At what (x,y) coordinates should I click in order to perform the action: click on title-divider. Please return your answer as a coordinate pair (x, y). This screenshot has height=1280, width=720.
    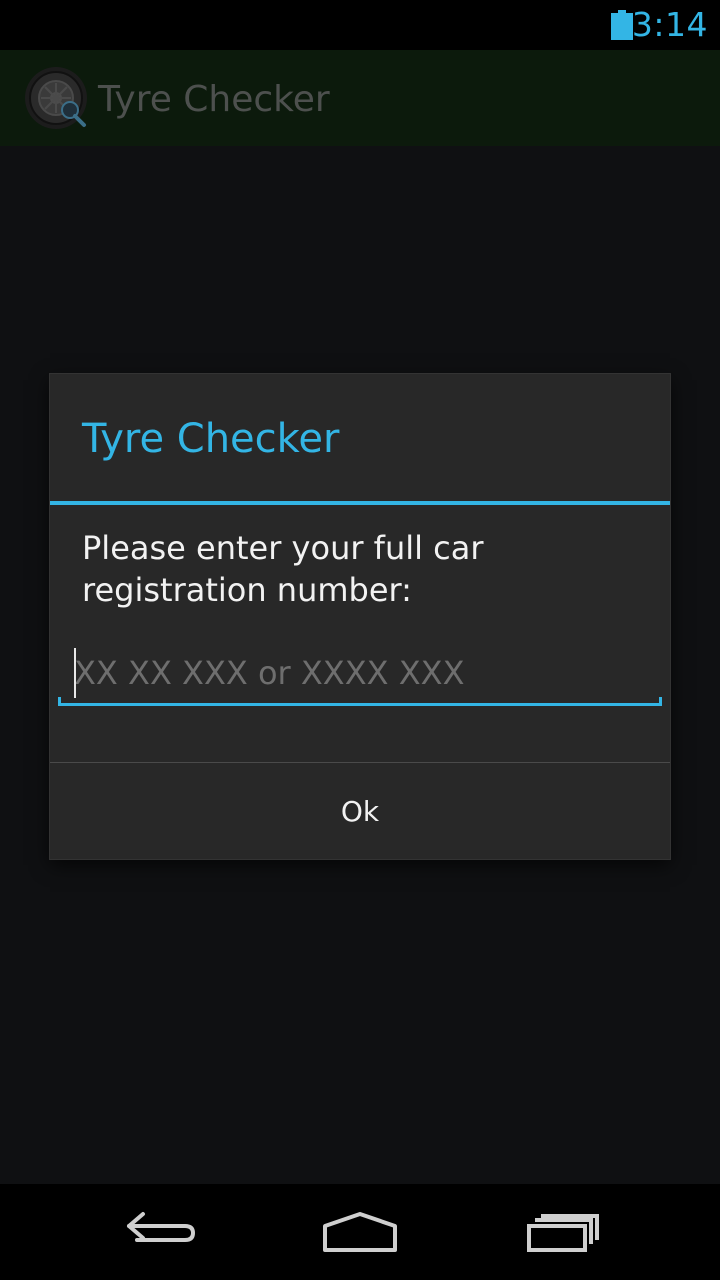
    Looking at the image, I should click on (360, 503).